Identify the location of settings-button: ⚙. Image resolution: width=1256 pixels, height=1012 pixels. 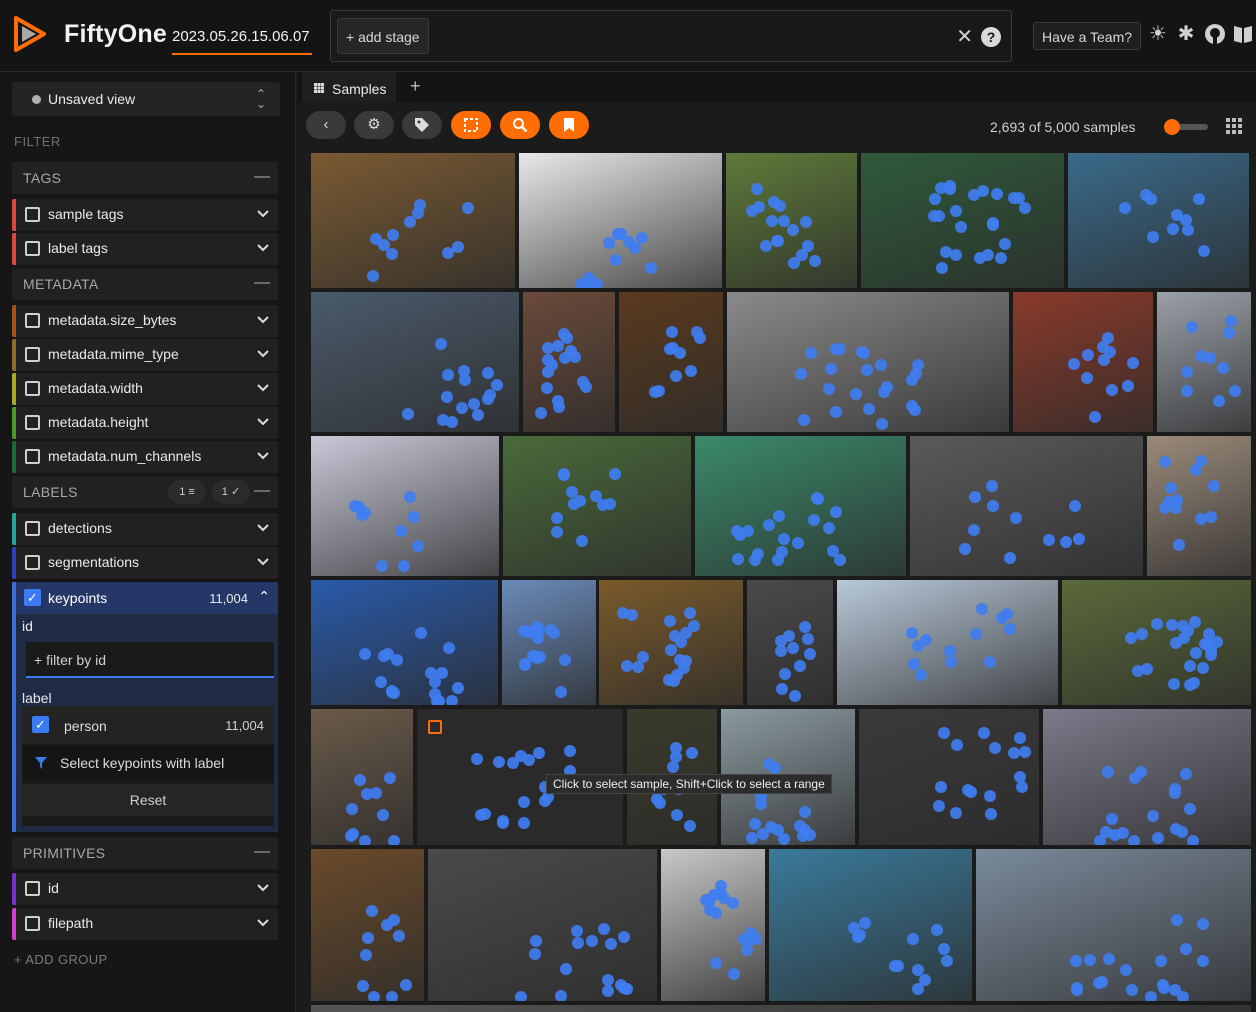
(374, 125).